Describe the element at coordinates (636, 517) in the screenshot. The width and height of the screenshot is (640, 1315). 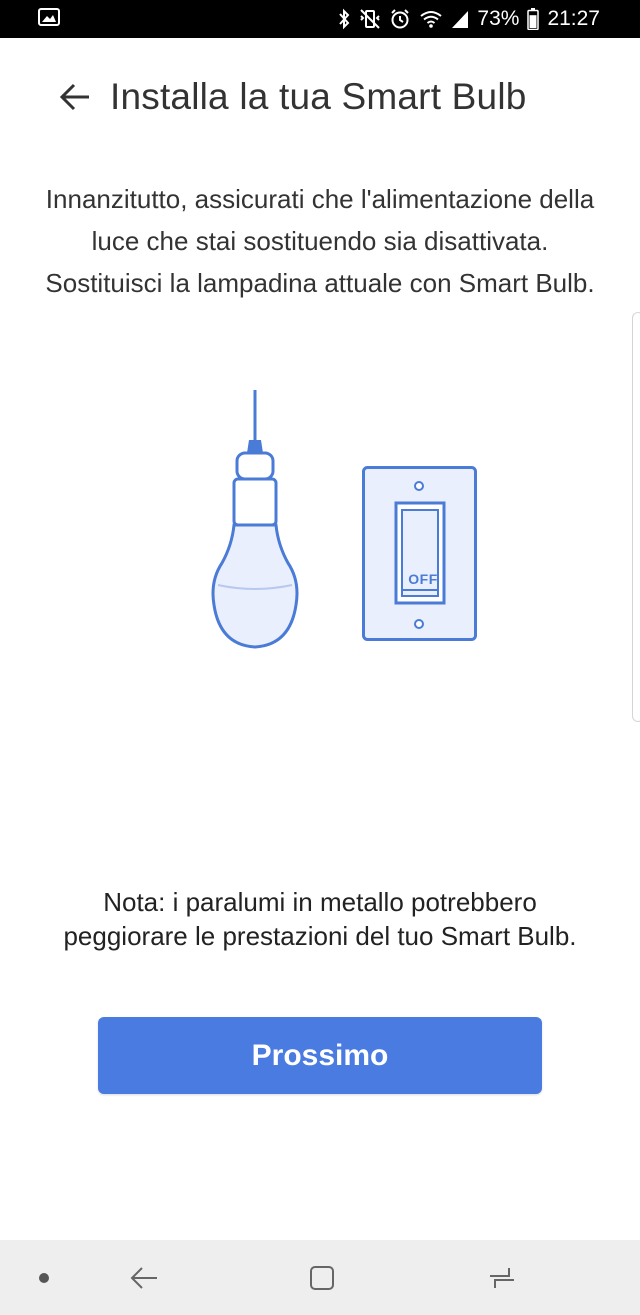
I see `scroll-indicator` at that location.